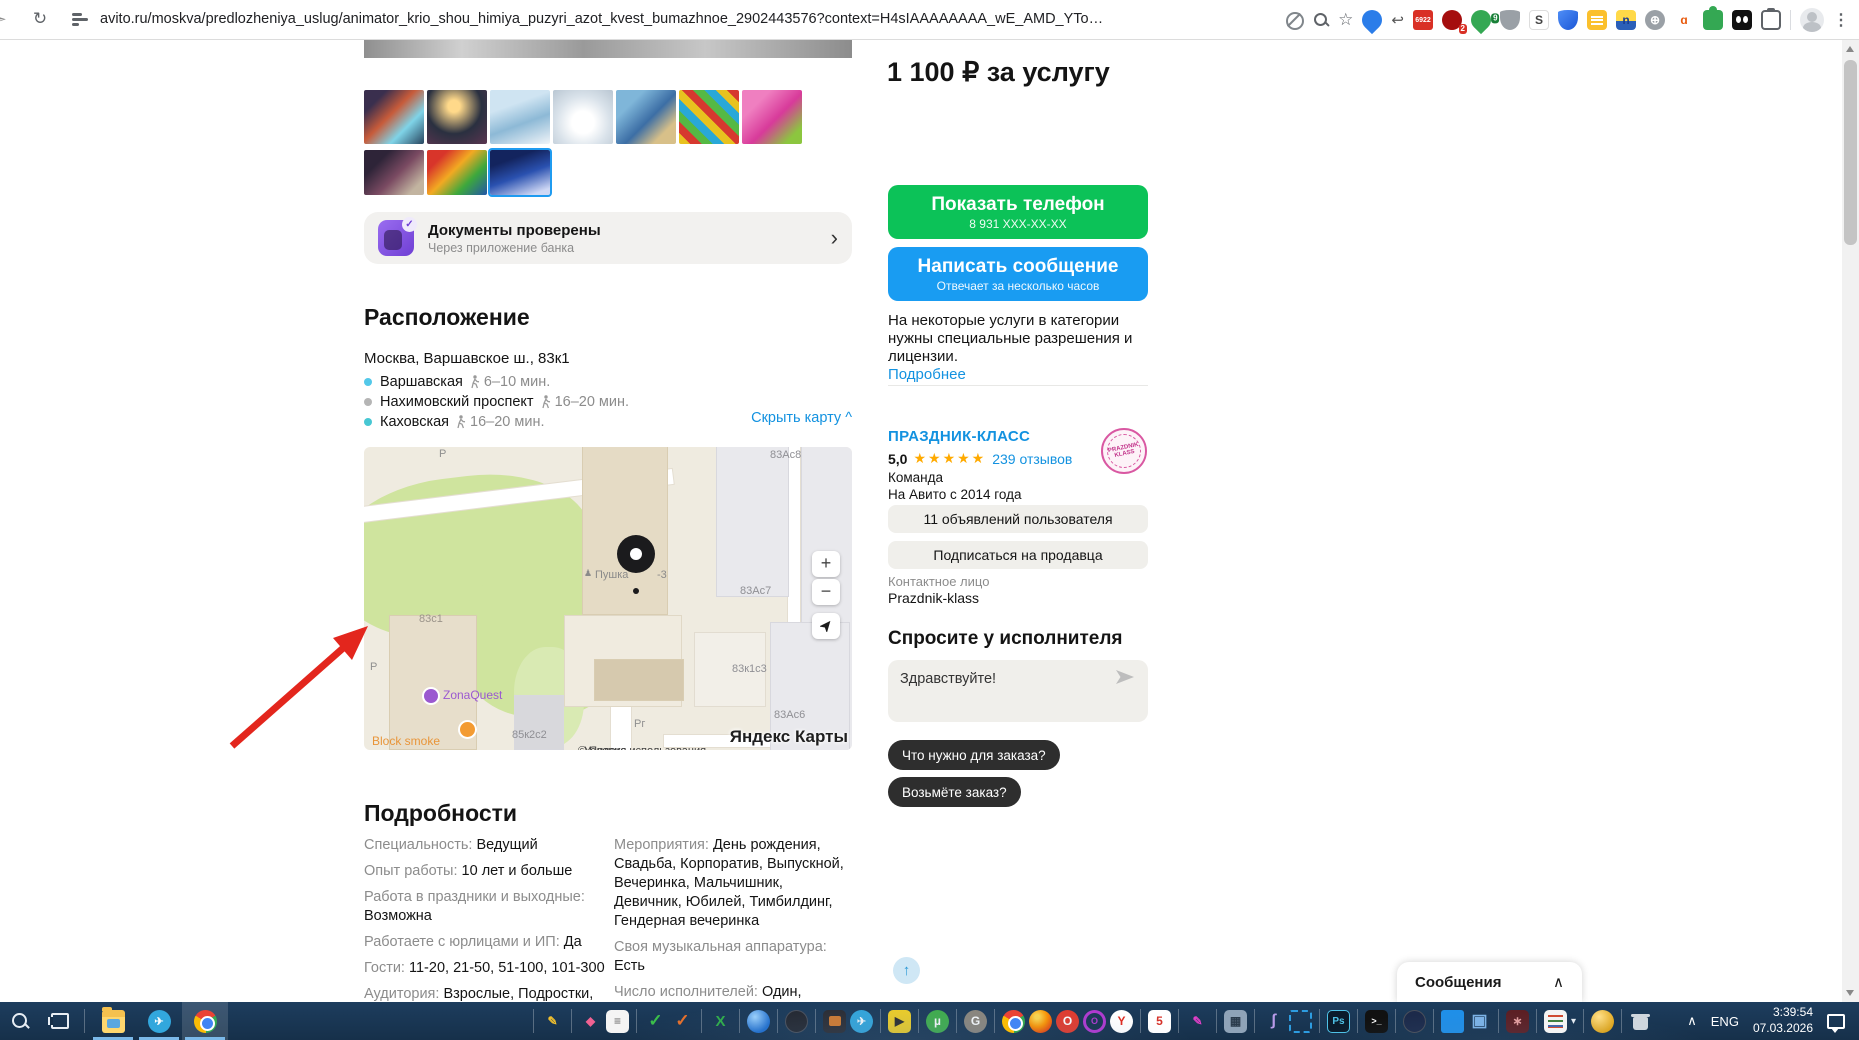 The width and height of the screenshot is (1859, 1040). I want to click on taskbar-icon-telegram-2: ✈, so click(861, 1021).